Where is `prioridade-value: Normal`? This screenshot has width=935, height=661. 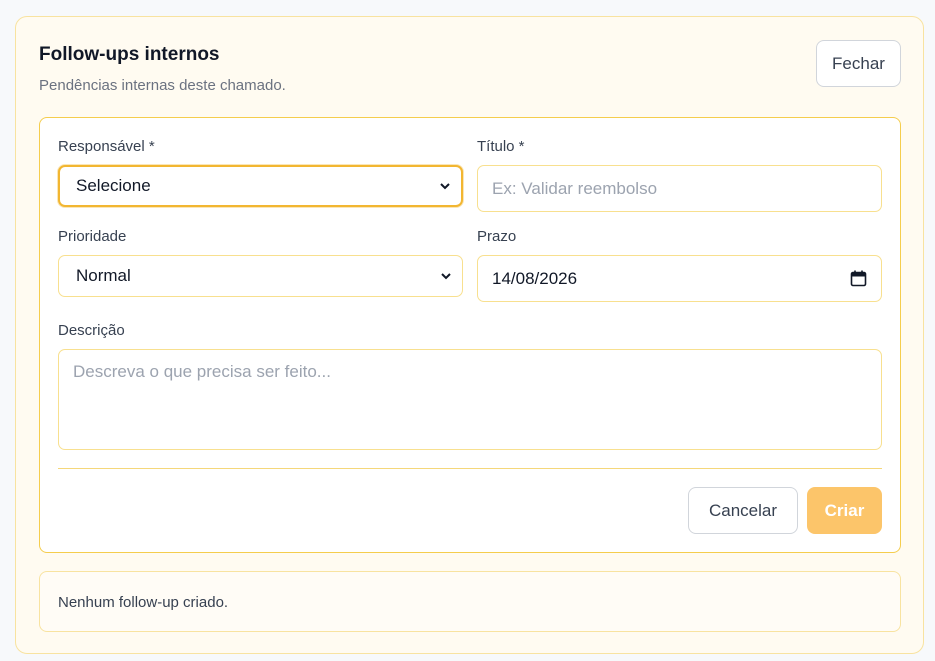
prioridade-value: Normal is located at coordinates (103, 275).